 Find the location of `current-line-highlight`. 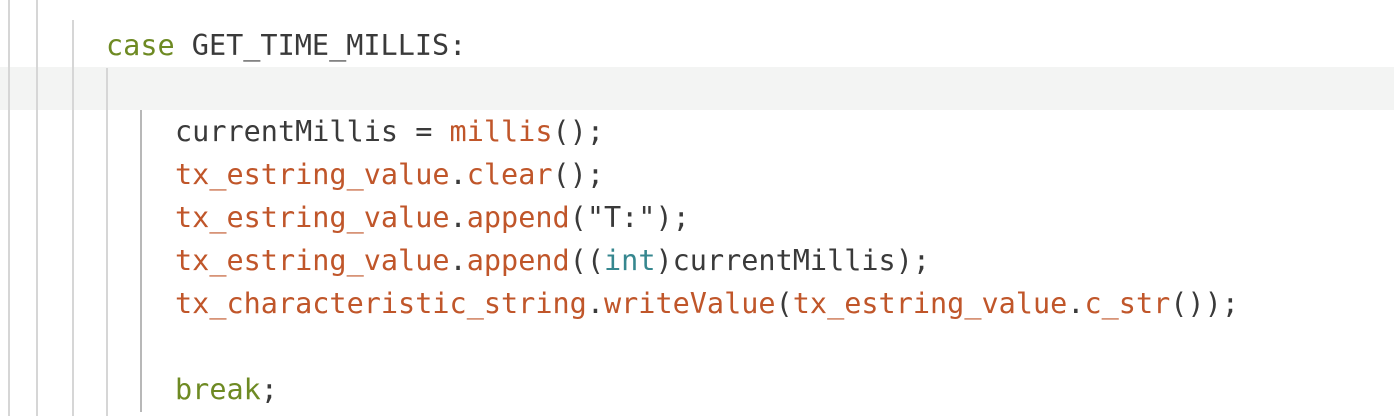

current-line-highlight is located at coordinates (697, 88).